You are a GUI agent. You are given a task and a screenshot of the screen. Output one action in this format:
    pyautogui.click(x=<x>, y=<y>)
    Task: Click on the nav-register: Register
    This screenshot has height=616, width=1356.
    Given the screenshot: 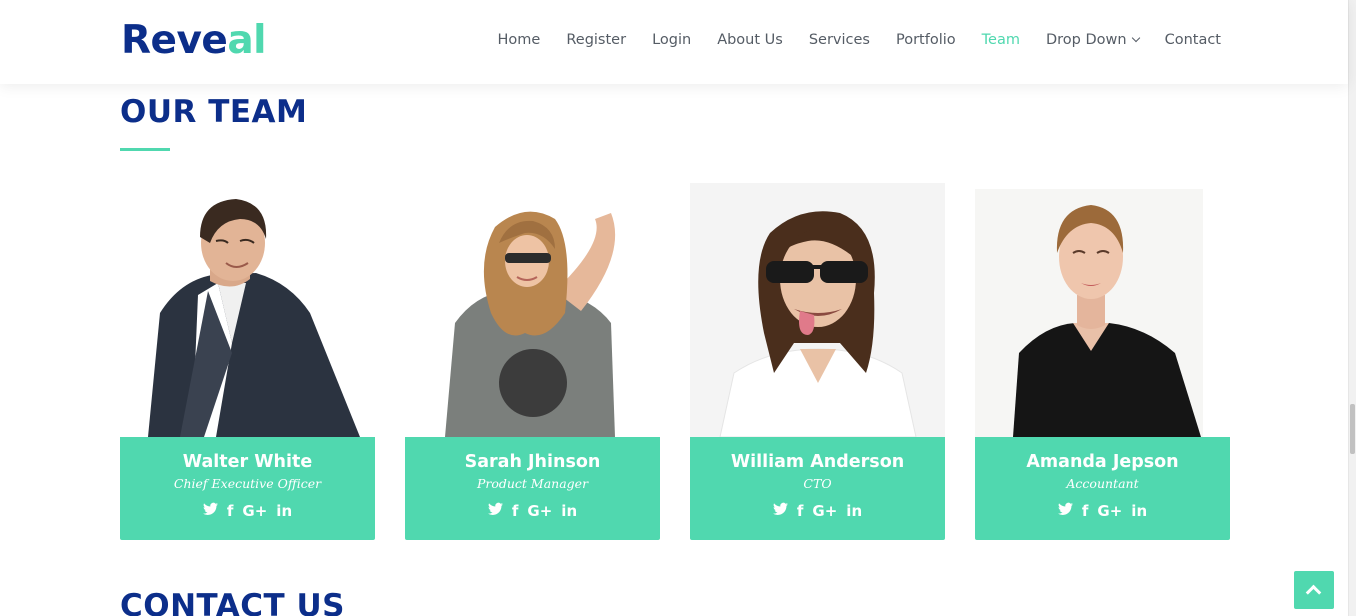 What is the action you would take?
    pyautogui.click(x=596, y=40)
    